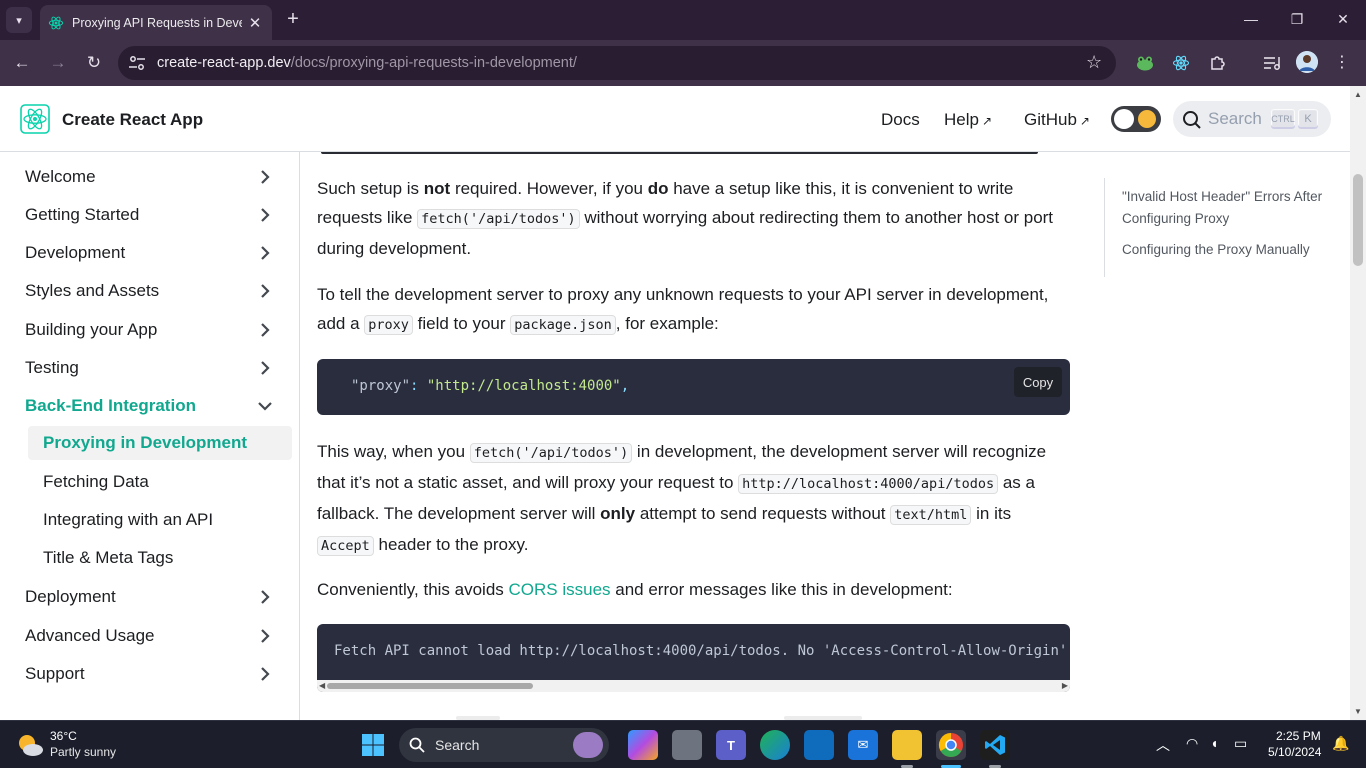  I want to click on cors-issues-link: CORS issues, so click(560, 589).